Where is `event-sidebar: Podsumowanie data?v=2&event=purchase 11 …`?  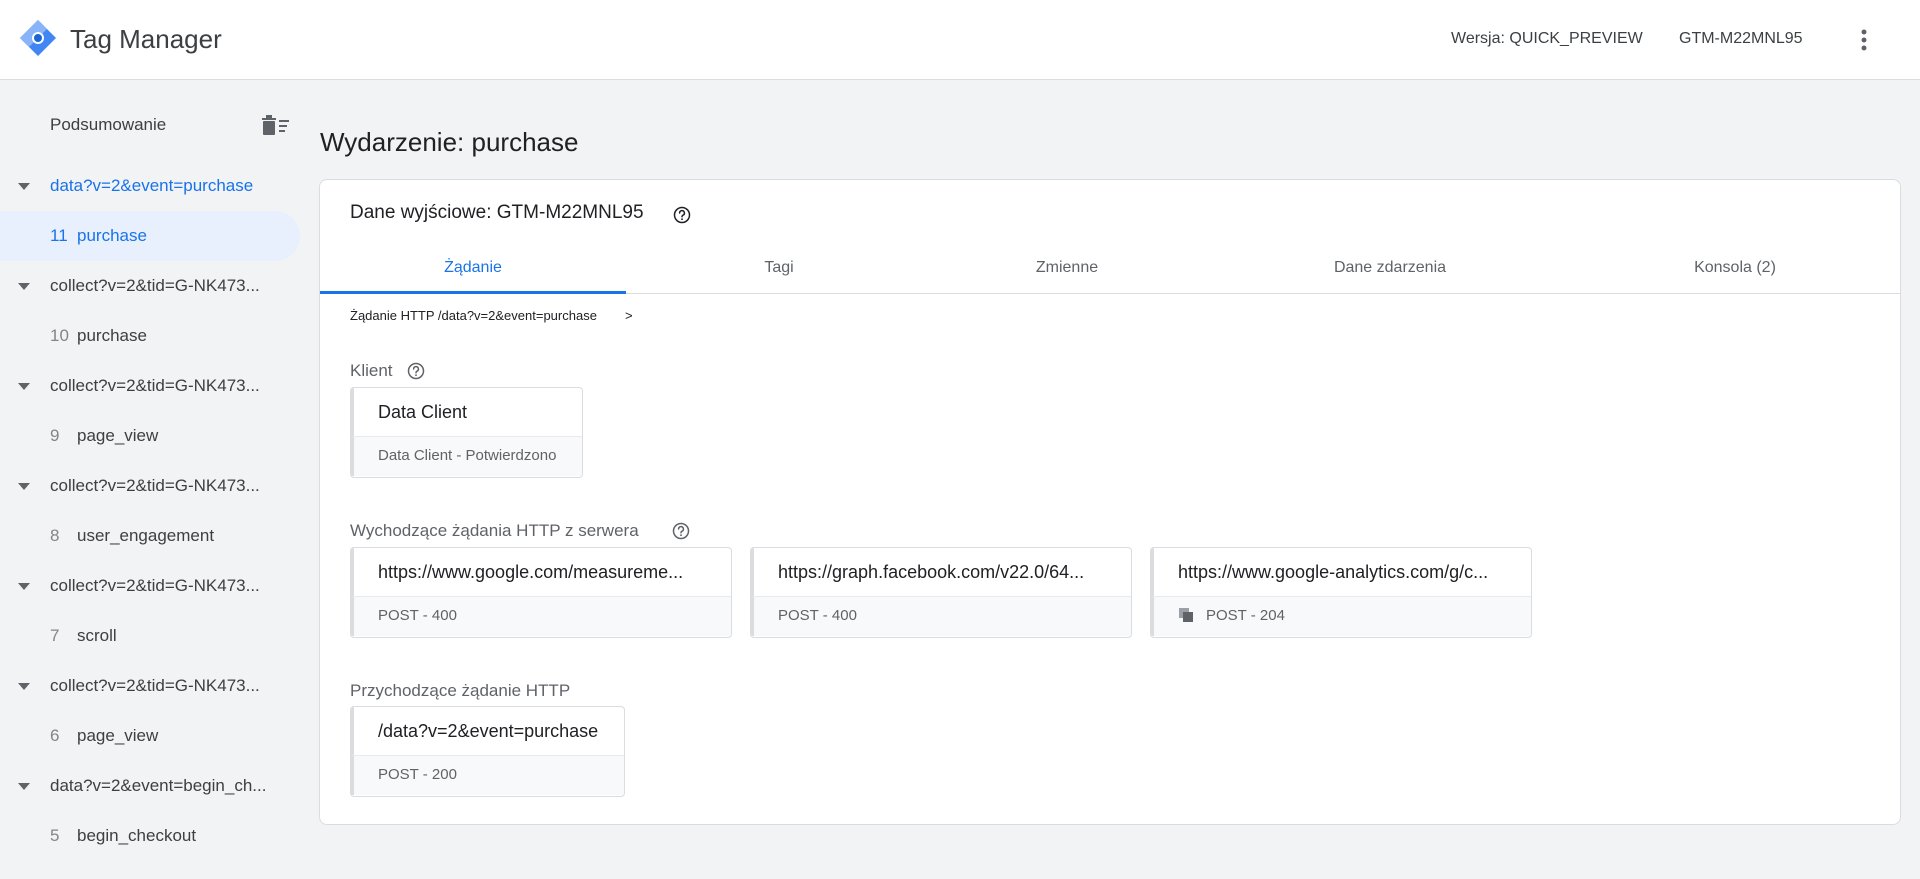 event-sidebar: Podsumowanie data?v=2&event=purchase 11 … is located at coordinates (150, 480).